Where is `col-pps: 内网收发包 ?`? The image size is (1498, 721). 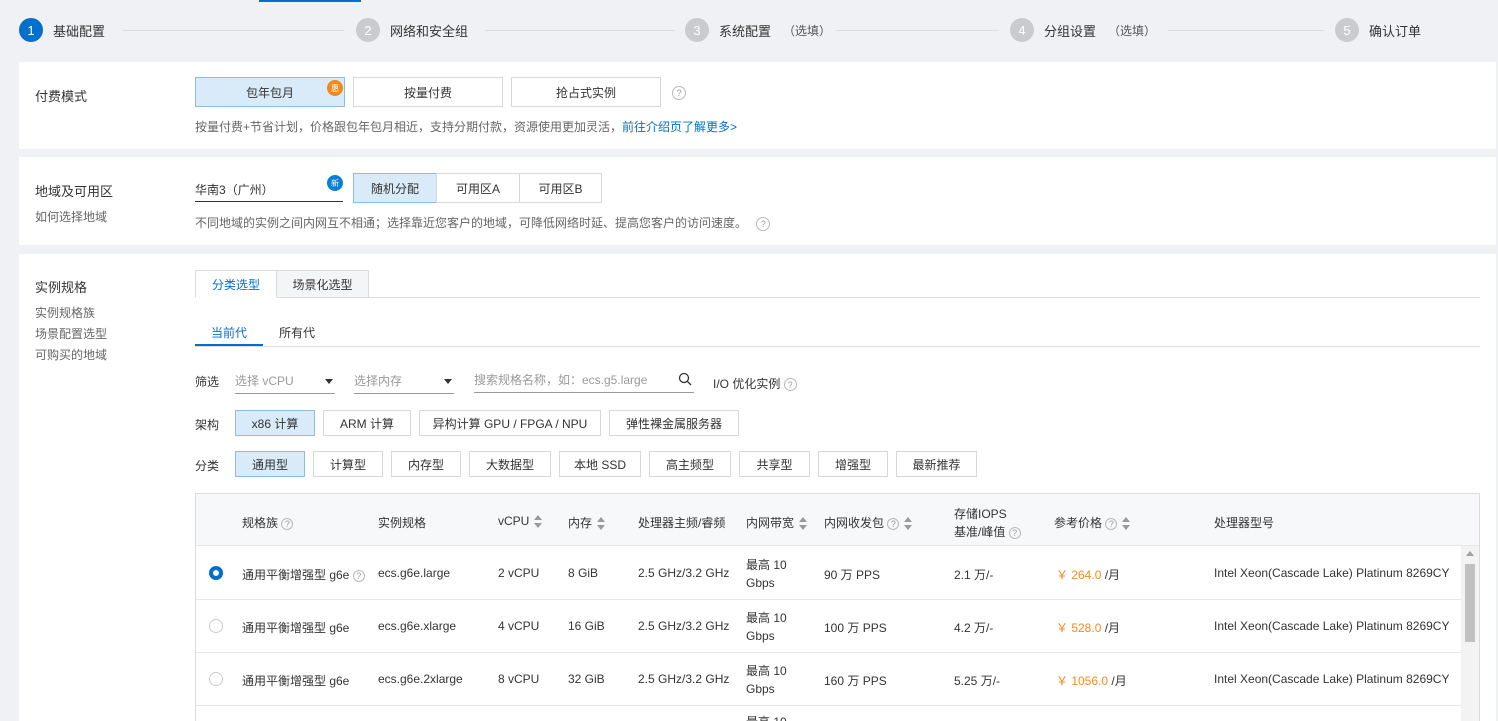 col-pps: 内网收发包 ? is located at coordinates (868, 522).